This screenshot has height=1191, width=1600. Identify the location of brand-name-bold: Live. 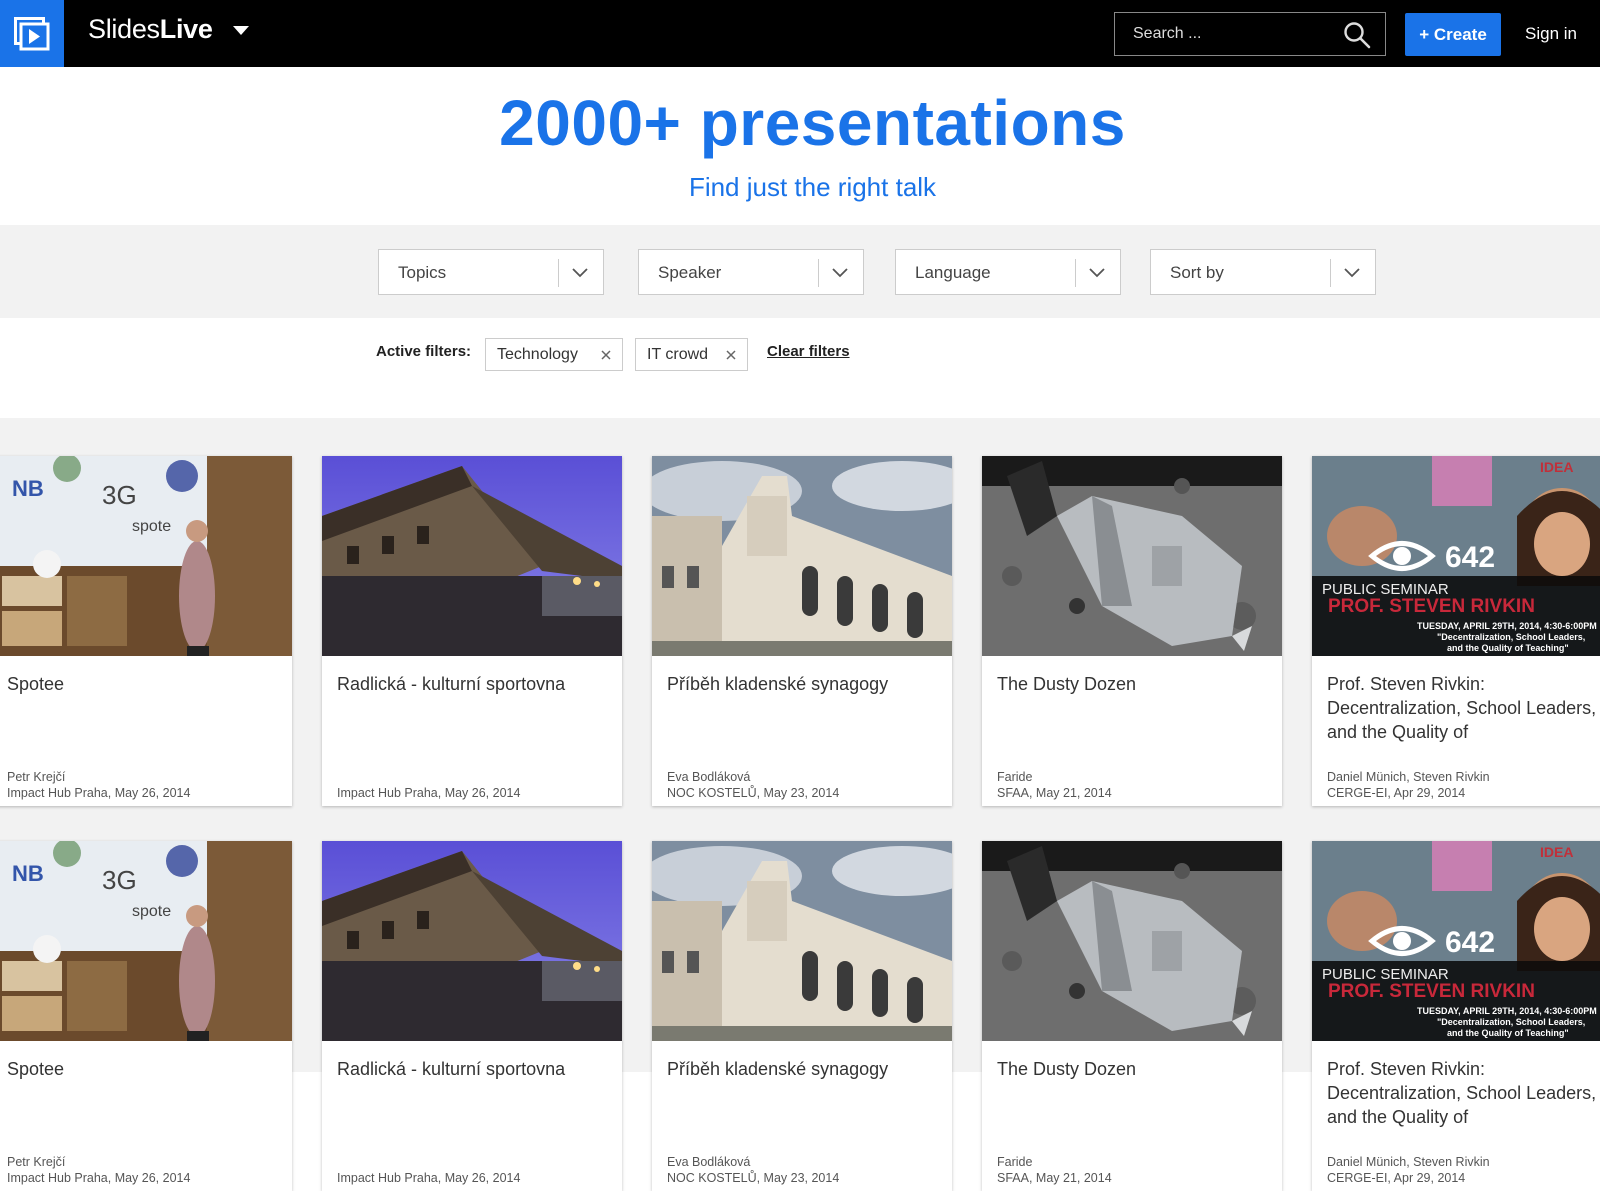
(186, 29).